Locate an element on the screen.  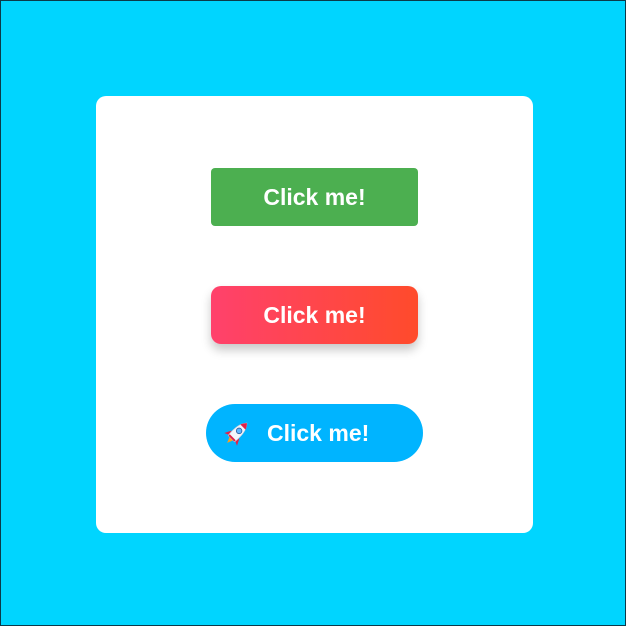
click-me-button-green: Click me! is located at coordinates (314, 197).